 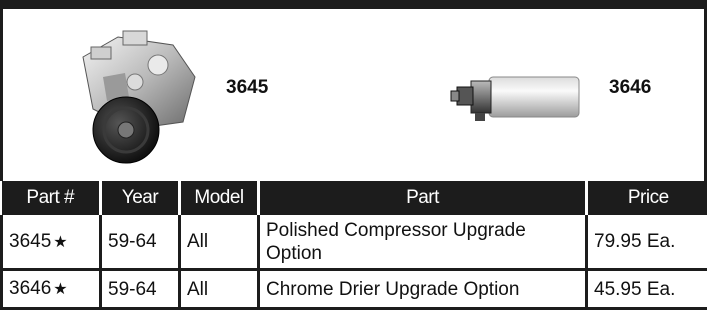 What do you see at coordinates (646, 198) in the screenshot?
I see `header-price: Price` at bounding box center [646, 198].